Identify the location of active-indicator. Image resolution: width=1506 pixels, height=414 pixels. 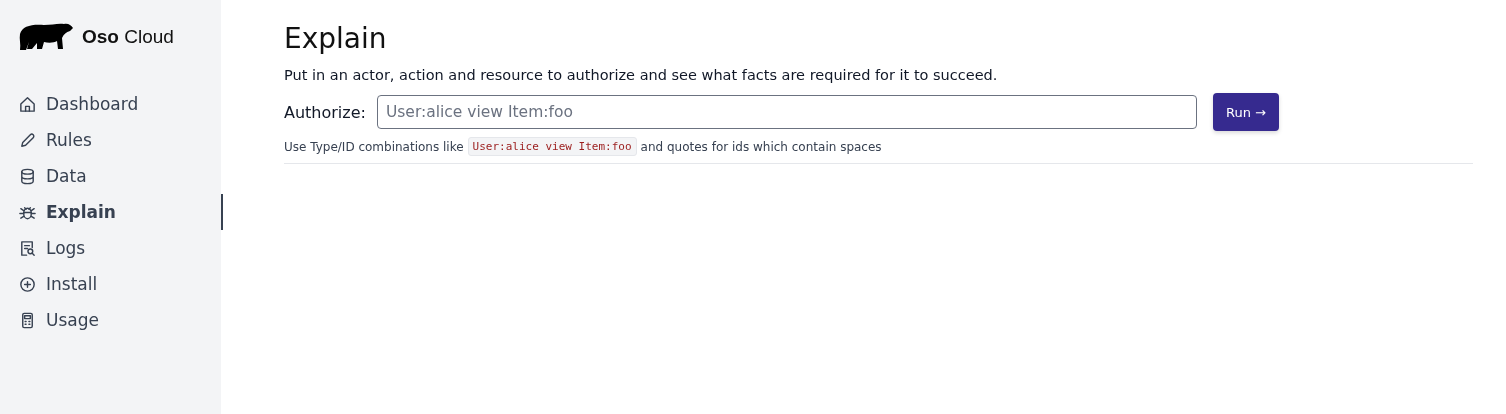
(222, 212).